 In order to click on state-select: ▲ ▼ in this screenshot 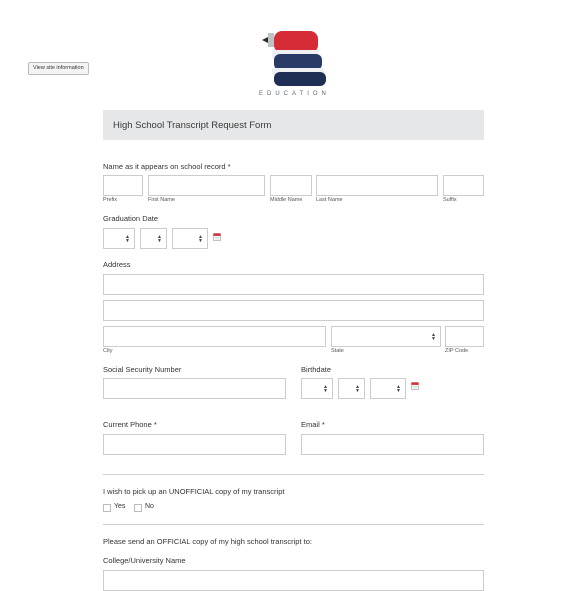, I will do `click(386, 336)`.